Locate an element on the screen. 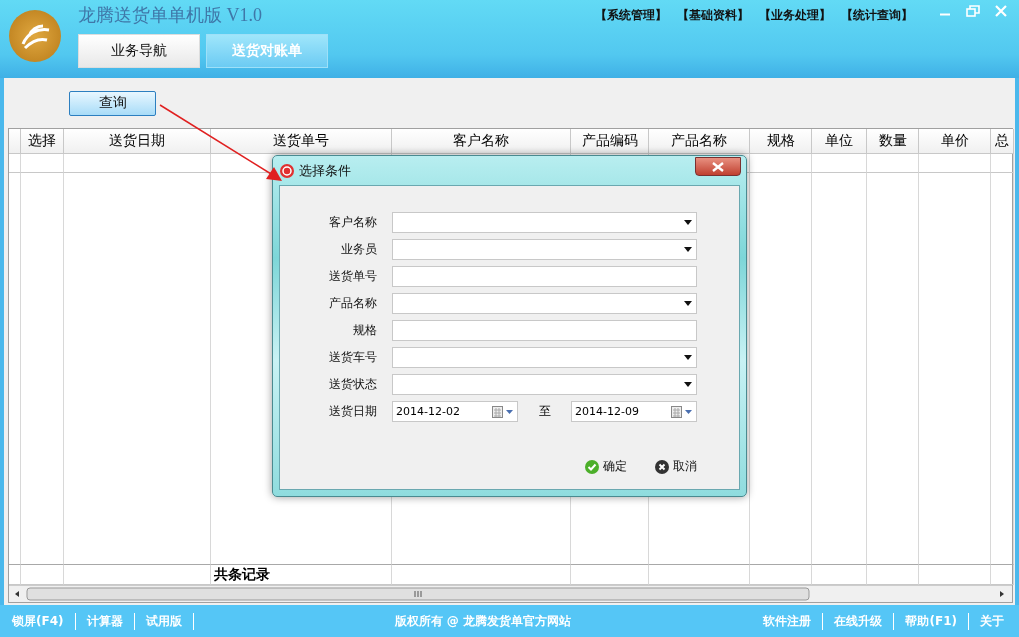 Image resolution: width=1019 pixels, height=637 pixels. cancel-button: 取消 is located at coordinates (676, 466).